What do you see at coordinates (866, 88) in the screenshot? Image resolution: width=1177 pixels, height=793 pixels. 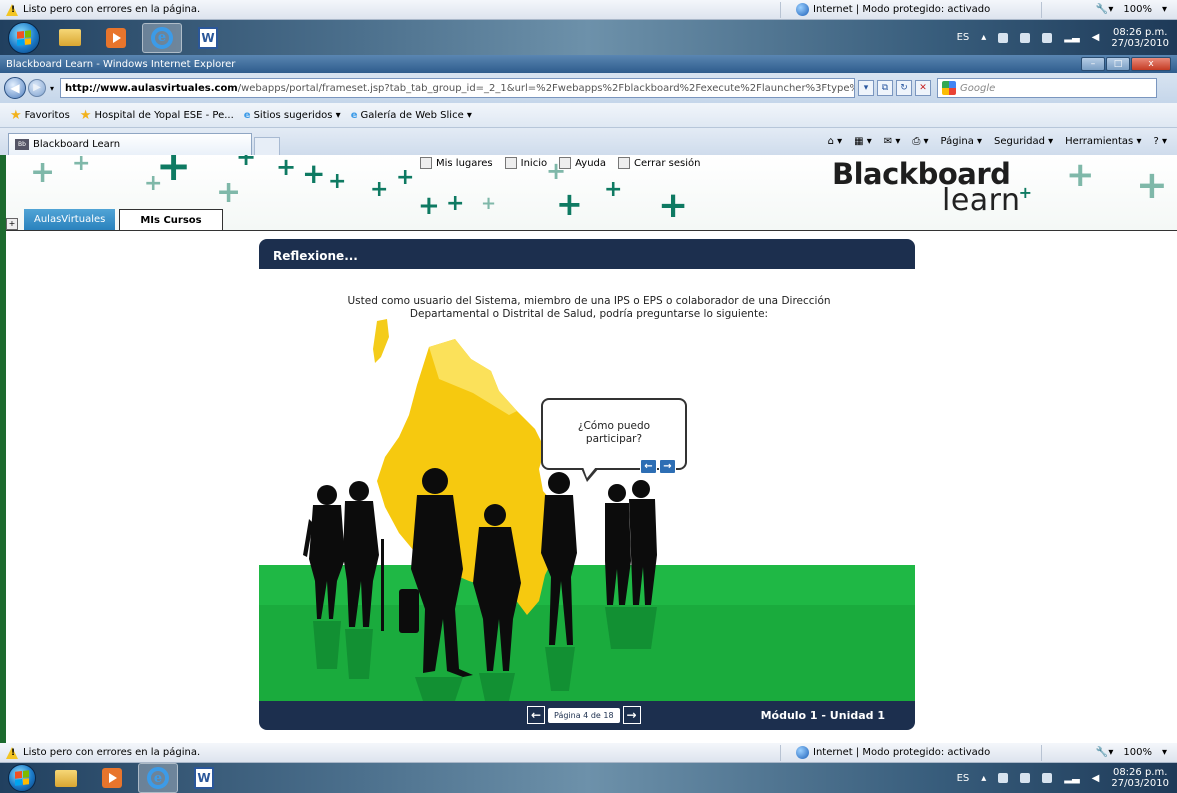 I see `url-dropdown-icon: ▾` at bounding box center [866, 88].